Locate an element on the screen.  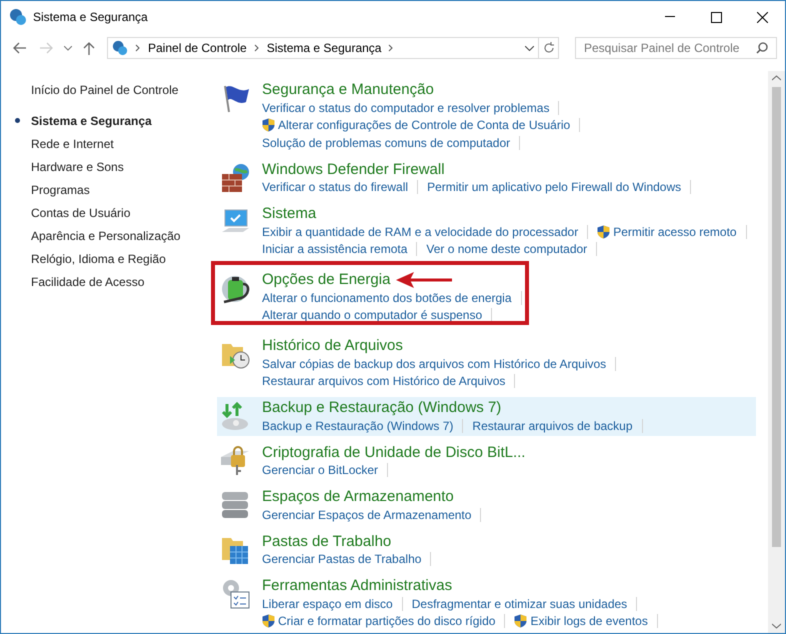
selected-bullet is located at coordinates (17, 120).